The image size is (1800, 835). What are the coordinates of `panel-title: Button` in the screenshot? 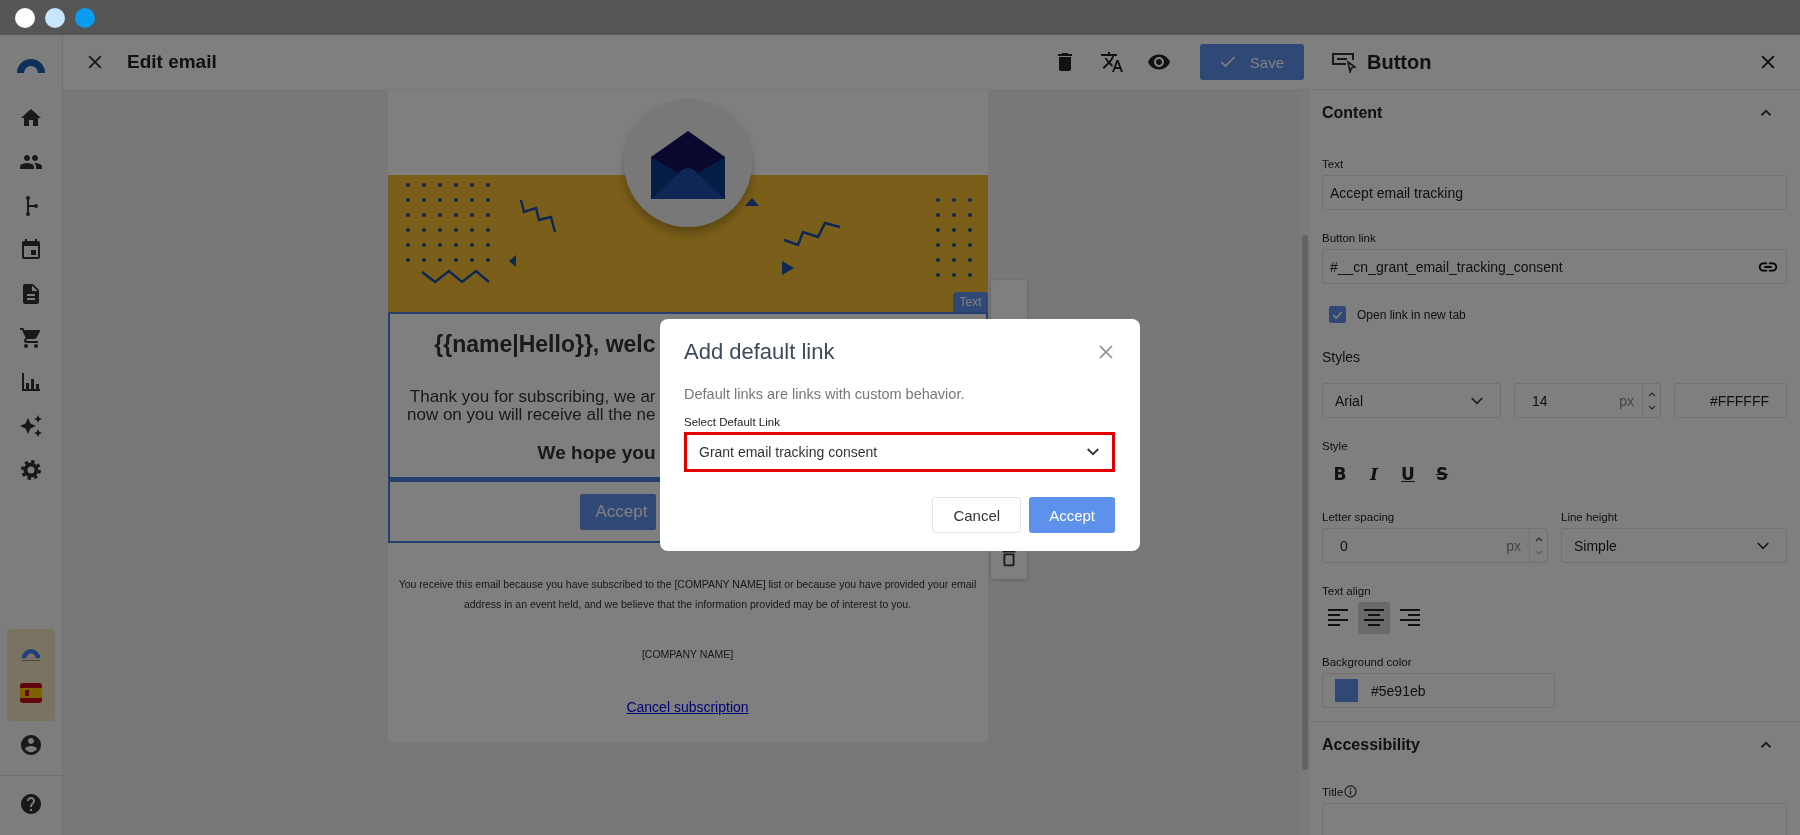 It's located at (1399, 62).